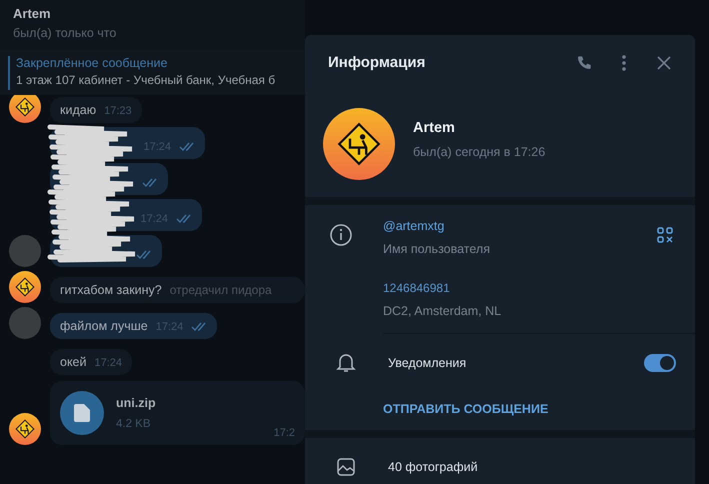 The width and height of the screenshot is (709, 484). I want to click on send-message-button: ОТПРАВИТЬ СООБЩЕНИЕ, so click(500, 409).